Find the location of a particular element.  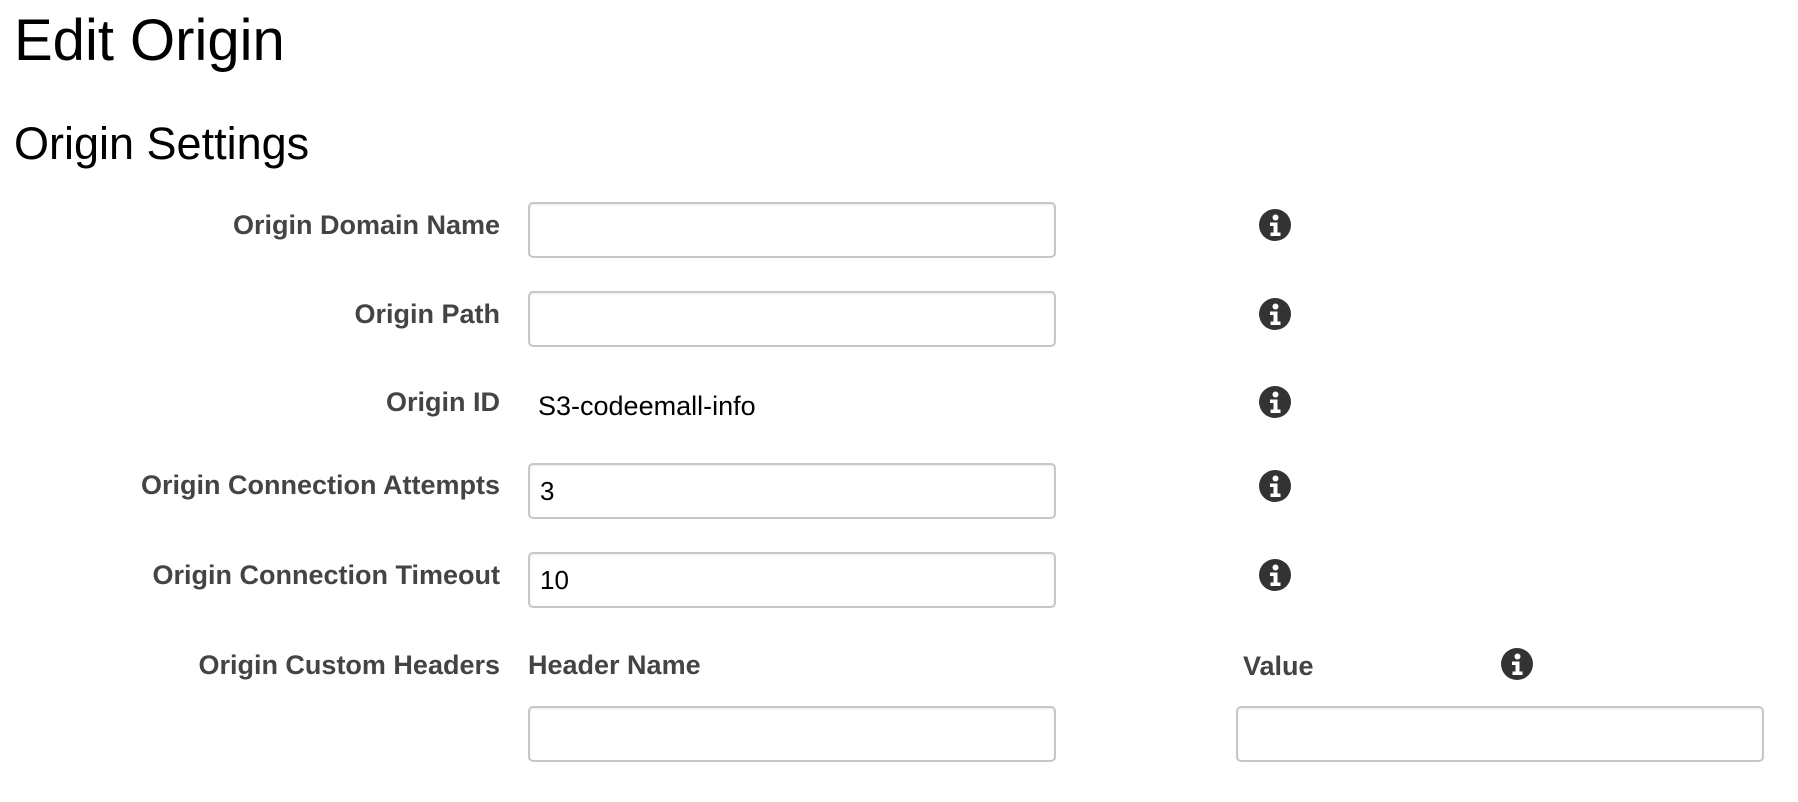

origin-id-value: S3-codeemall-info is located at coordinates (647, 406).